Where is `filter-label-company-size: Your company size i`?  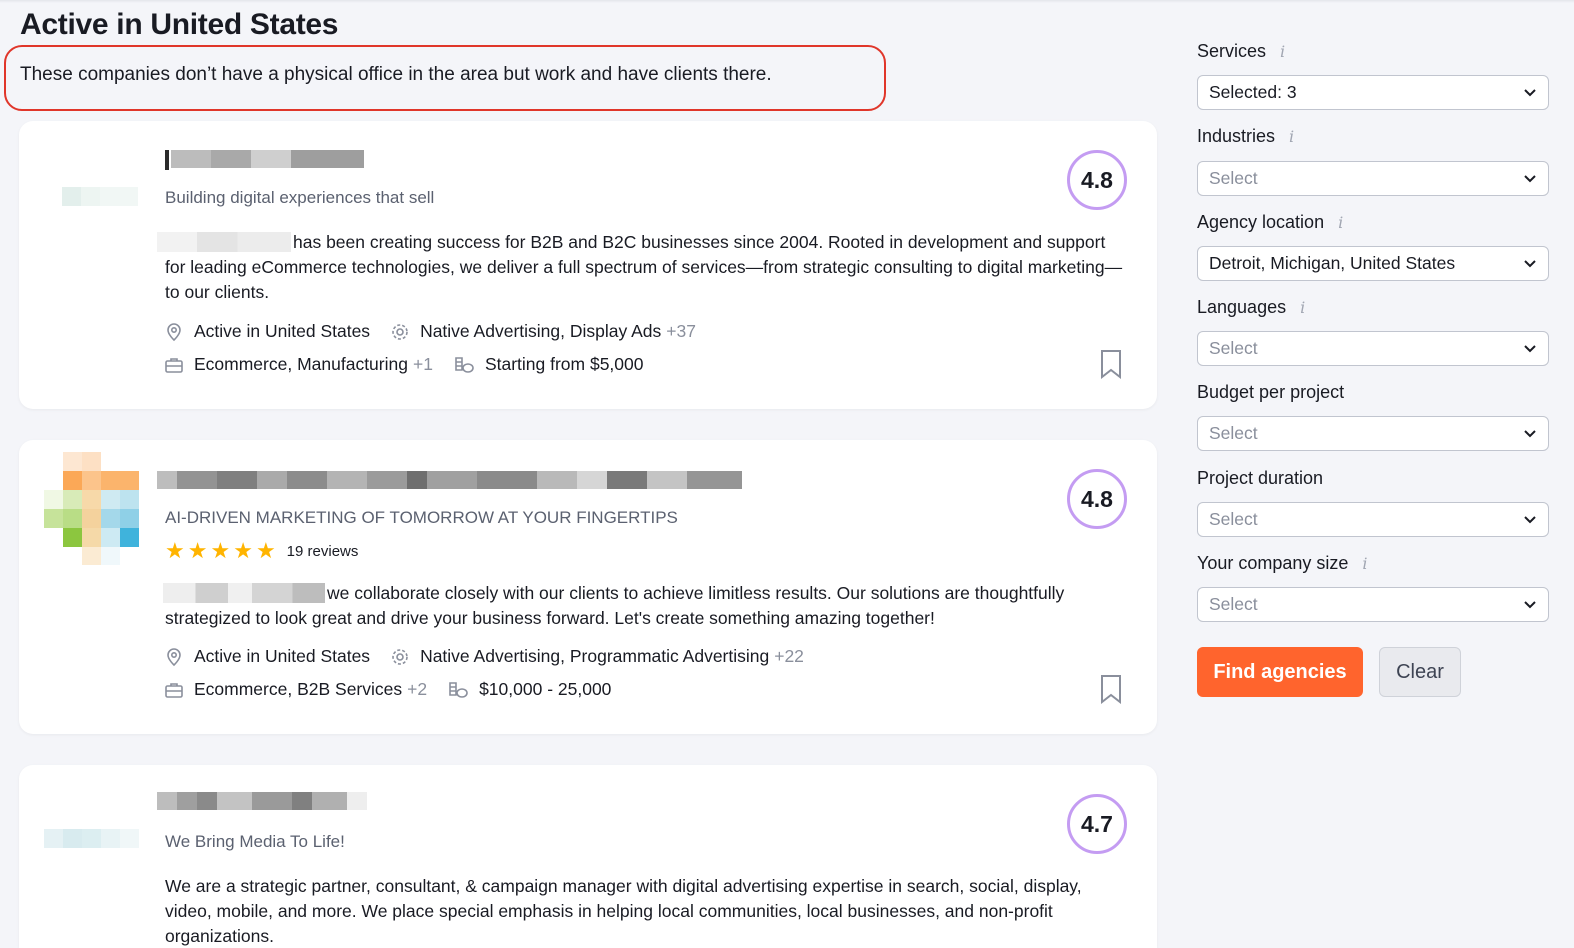 filter-label-company-size: Your company size i is located at coordinates (1282, 563).